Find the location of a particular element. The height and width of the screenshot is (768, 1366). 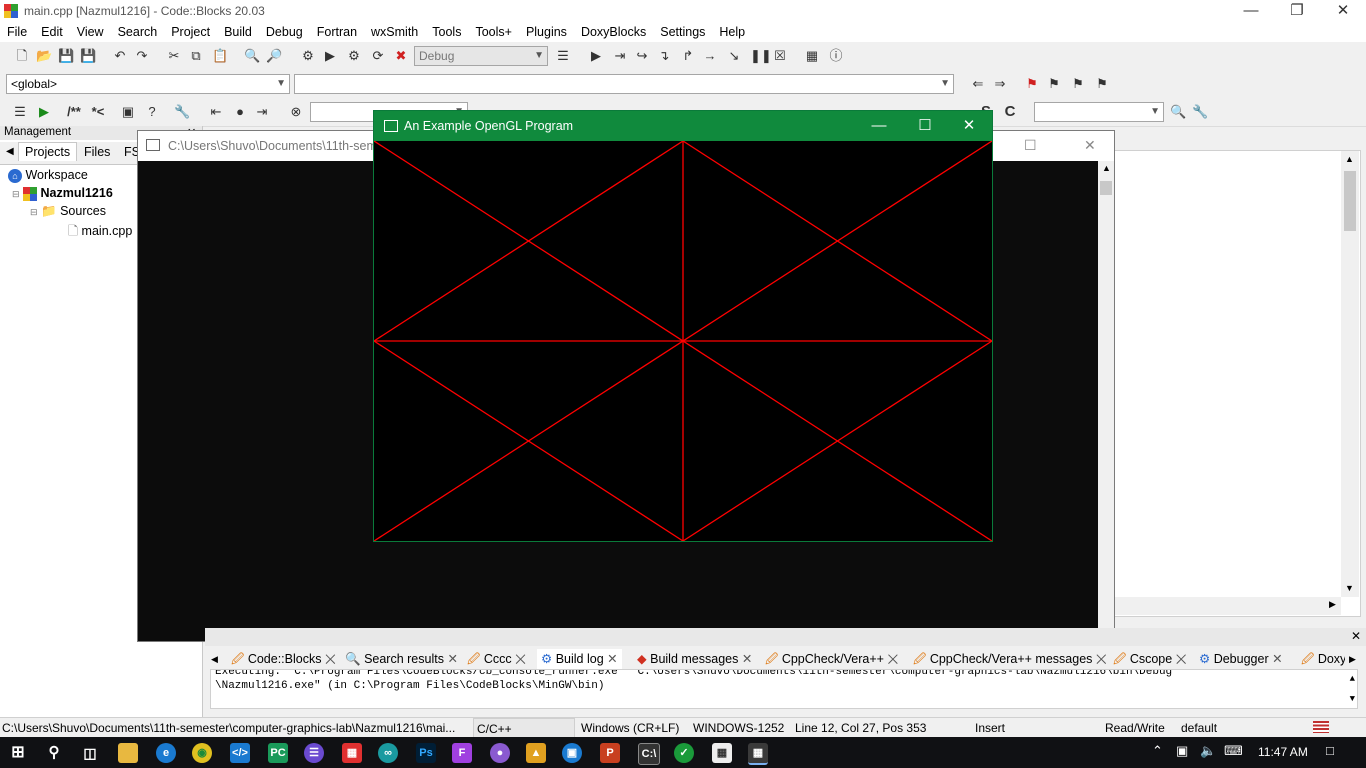

file-explorer-icon is located at coordinates (128, 753).